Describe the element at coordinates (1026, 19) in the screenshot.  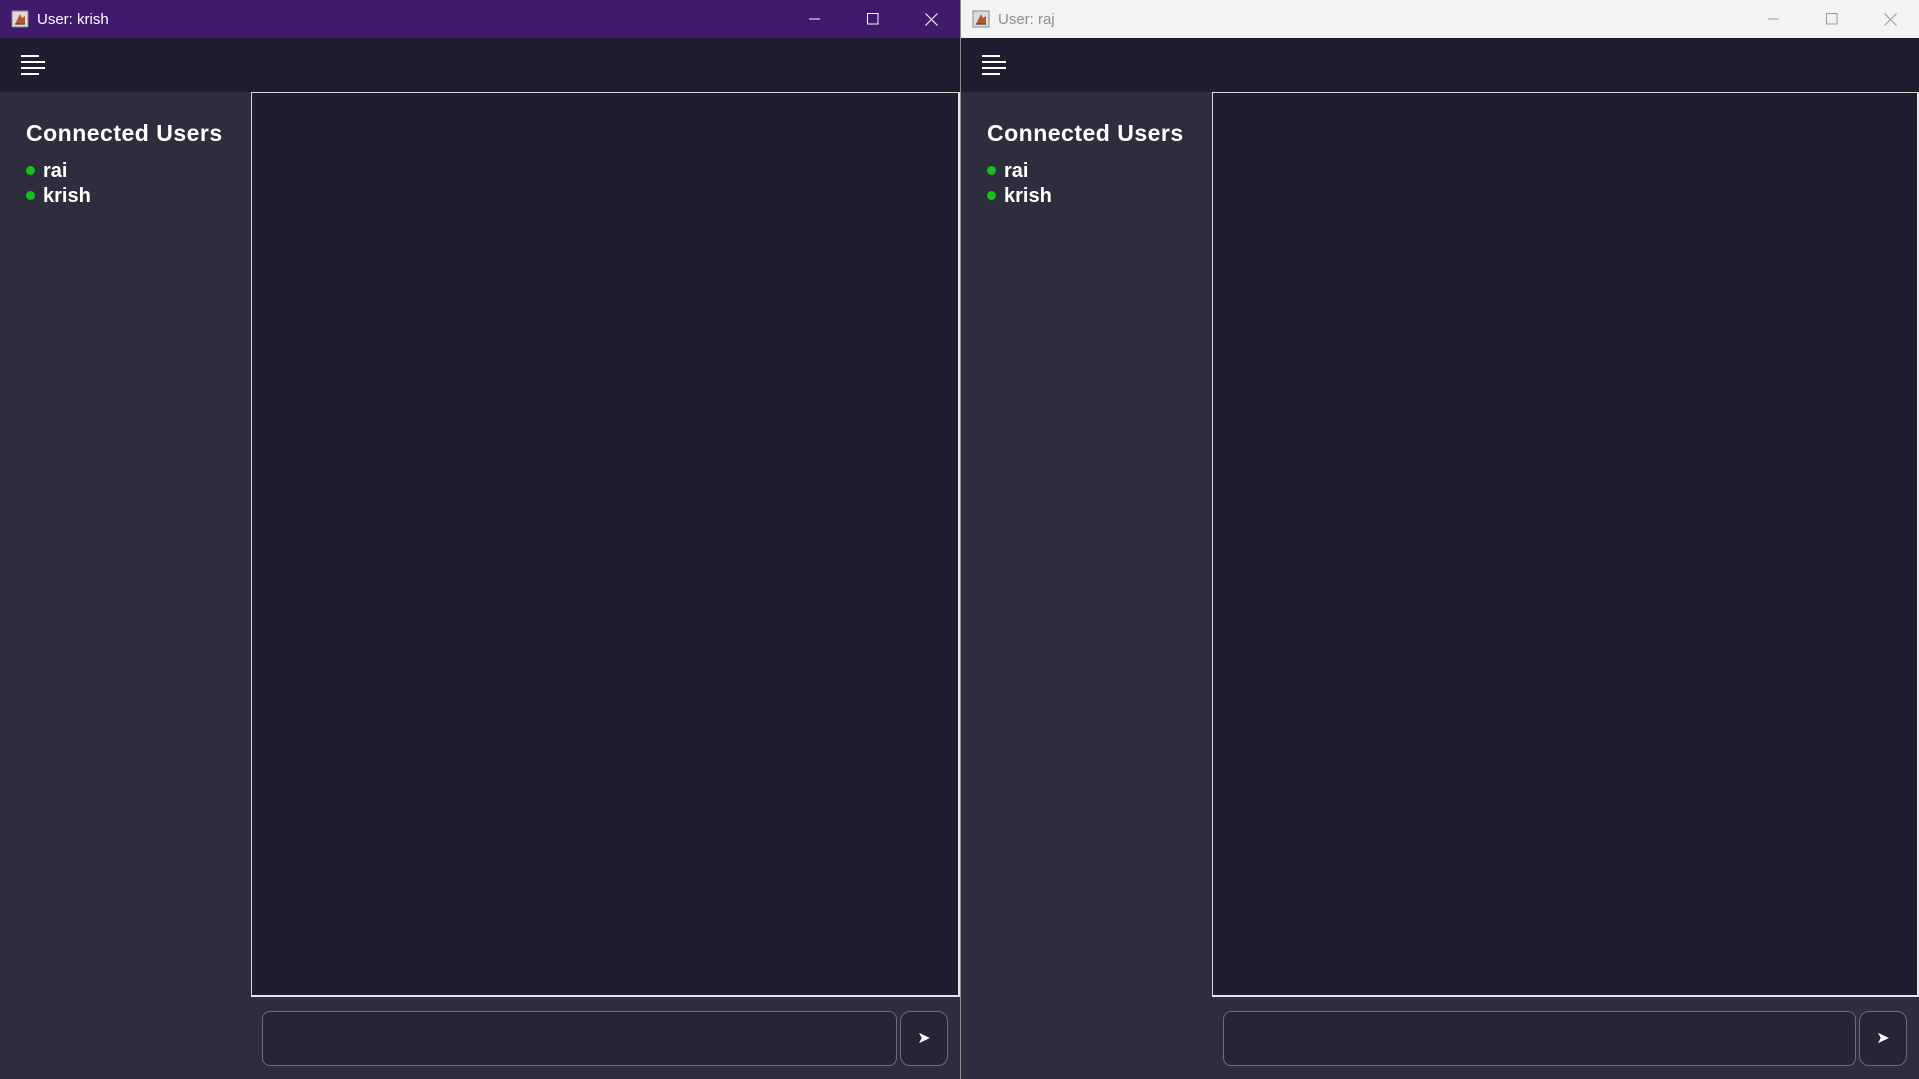
I see `window-title: User: raj` at that location.